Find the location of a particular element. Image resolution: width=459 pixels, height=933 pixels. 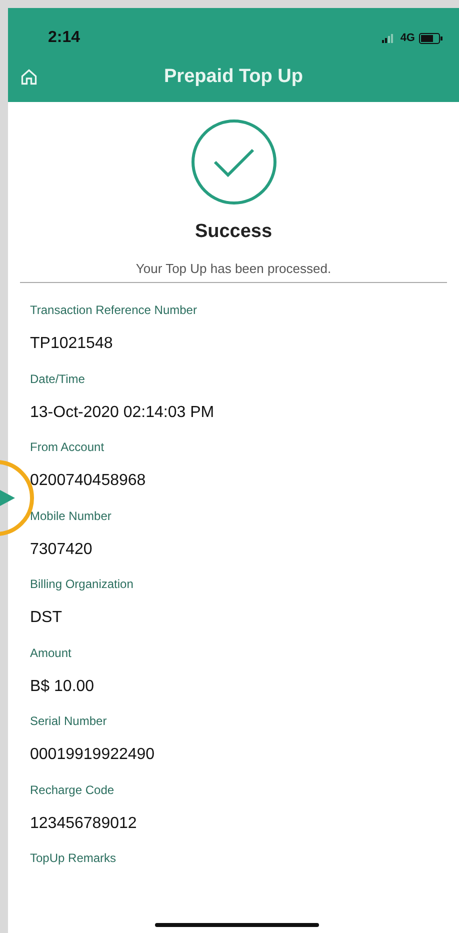

field-label: TopUp Remarks is located at coordinates (74, 858).